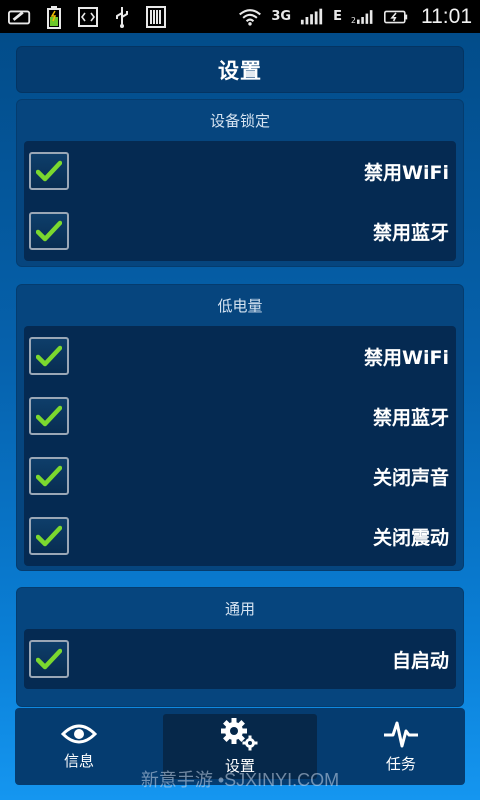  What do you see at coordinates (239, 766) in the screenshot?
I see `tab-label: 设置` at bounding box center [239, 766].